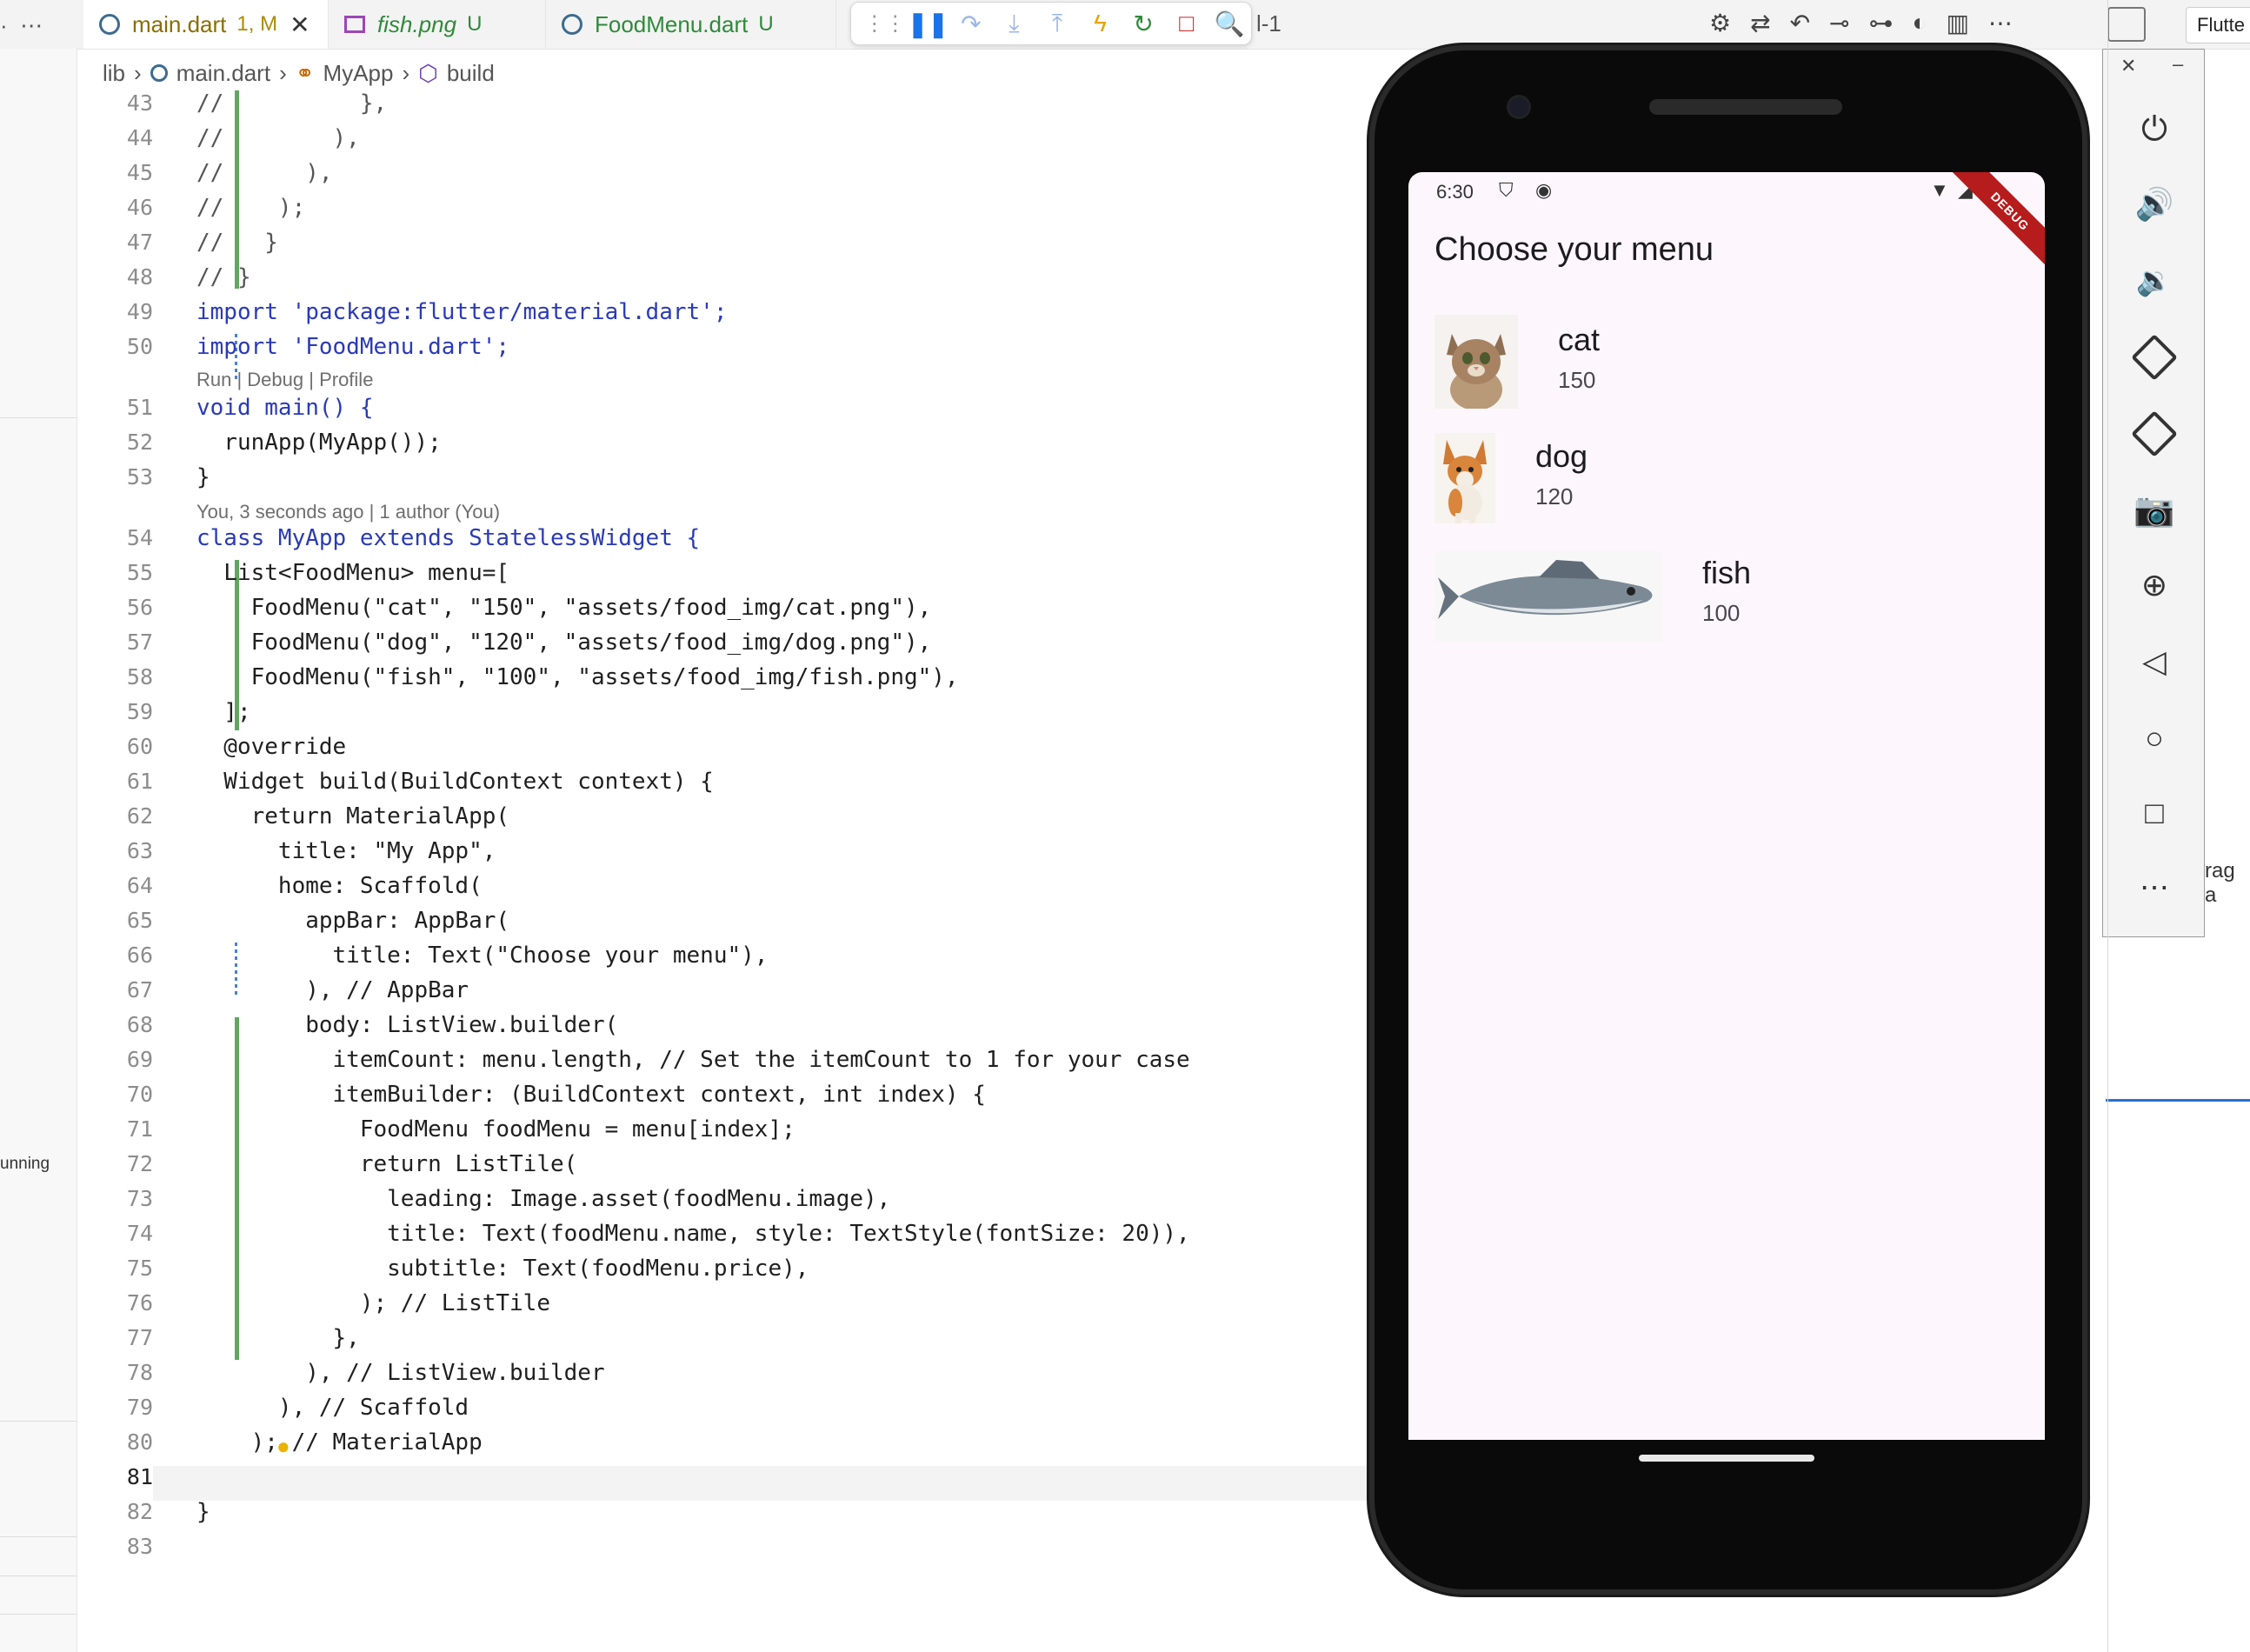 The width and height of the screenshot is (2250, 1652). I want to click on breadcrumb-item: build, so click(471, 73).